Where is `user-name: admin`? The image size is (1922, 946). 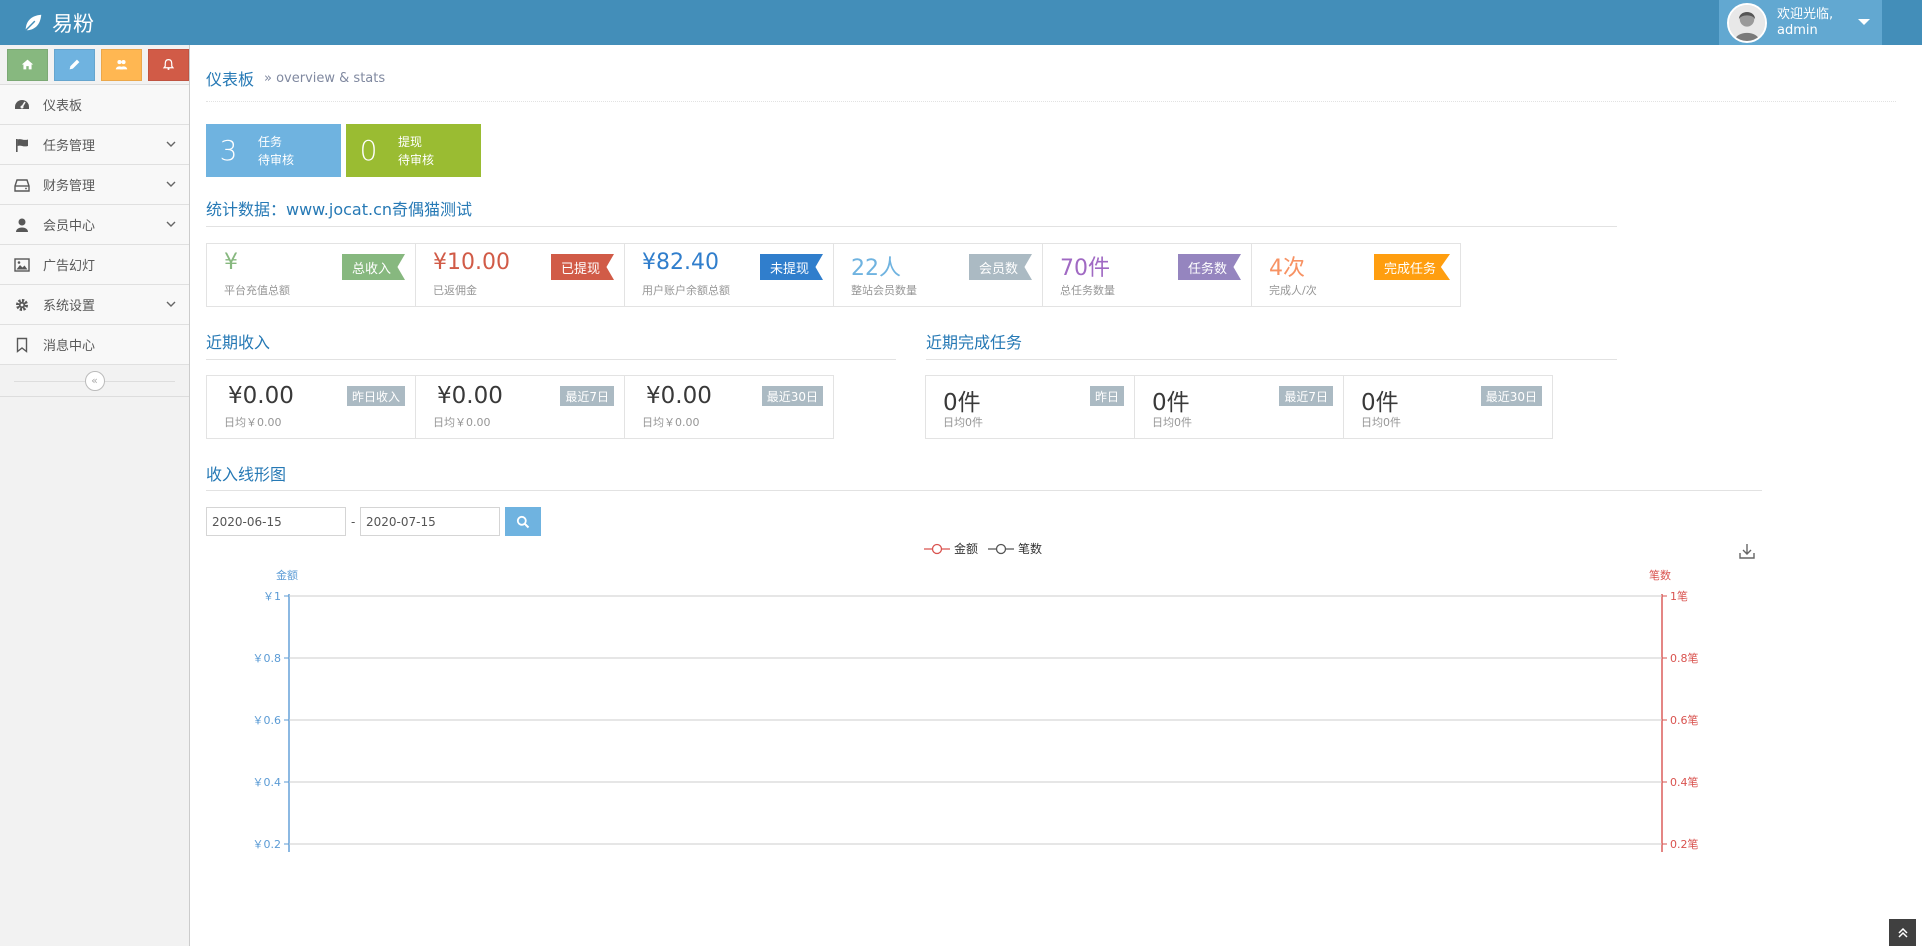 user-name: admin is located at coordinates (1797, 30).